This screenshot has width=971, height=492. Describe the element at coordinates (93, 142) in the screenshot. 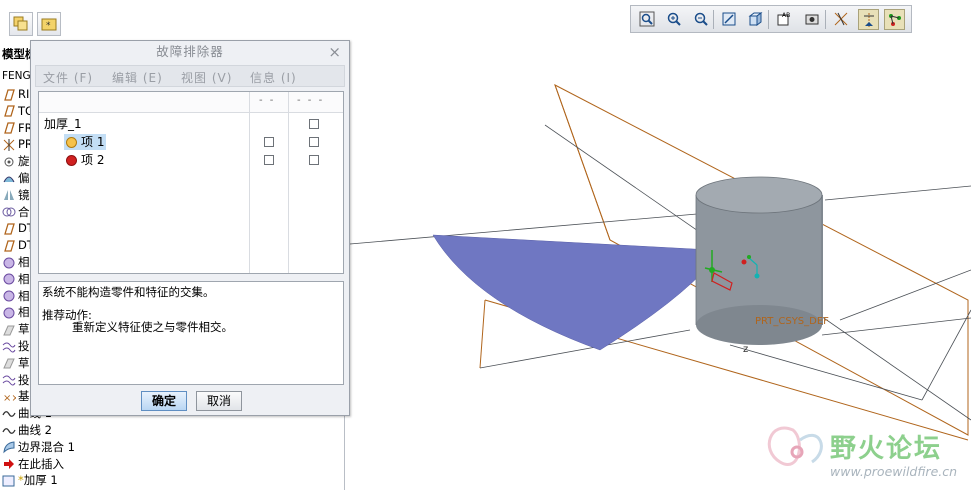

I see `row-label: 项 1` at that location.